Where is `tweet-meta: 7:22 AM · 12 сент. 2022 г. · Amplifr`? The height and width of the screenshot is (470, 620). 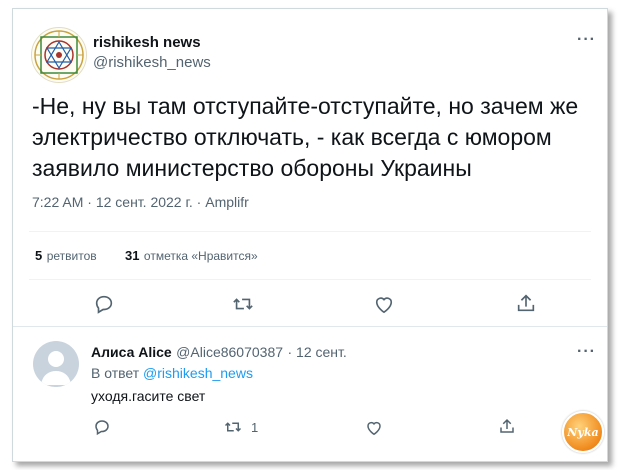
tweet-meta: 7:22 AM · 12 сент. 2022 г. · Amplifr is located at coordinates (140, 202).